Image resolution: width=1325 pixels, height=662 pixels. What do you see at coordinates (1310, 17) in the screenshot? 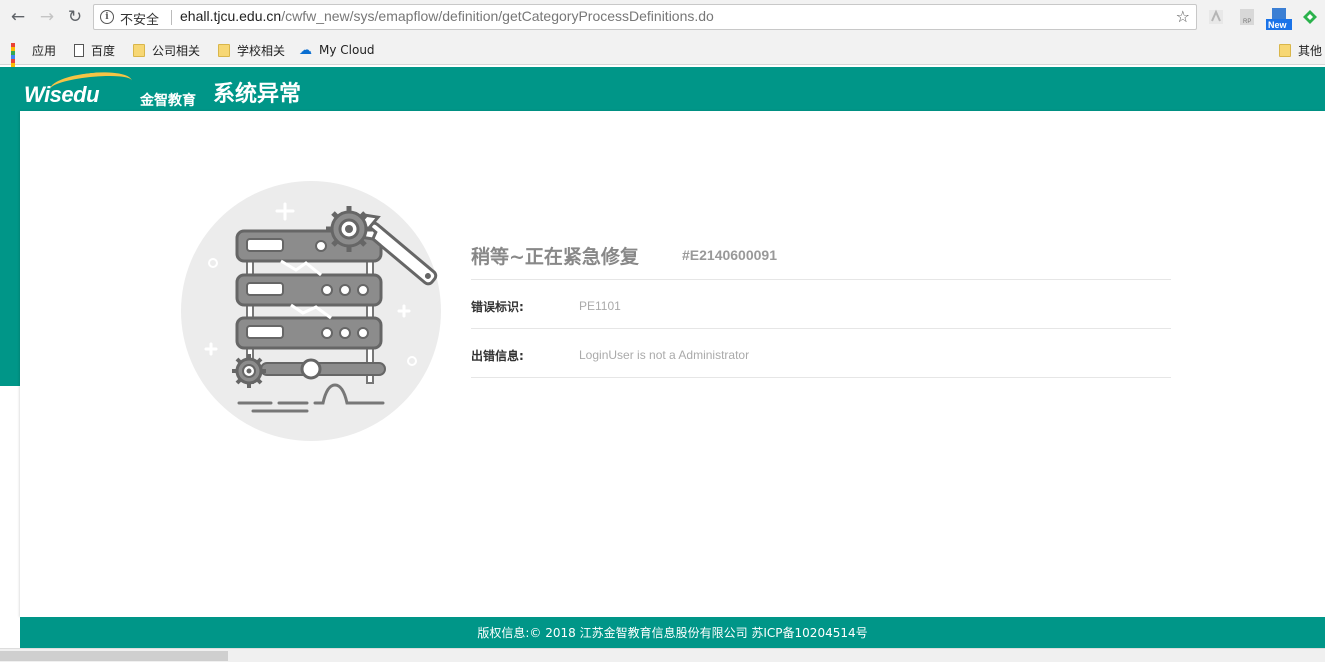
I see `feedly-icon` at bounding box center [1310, 17].